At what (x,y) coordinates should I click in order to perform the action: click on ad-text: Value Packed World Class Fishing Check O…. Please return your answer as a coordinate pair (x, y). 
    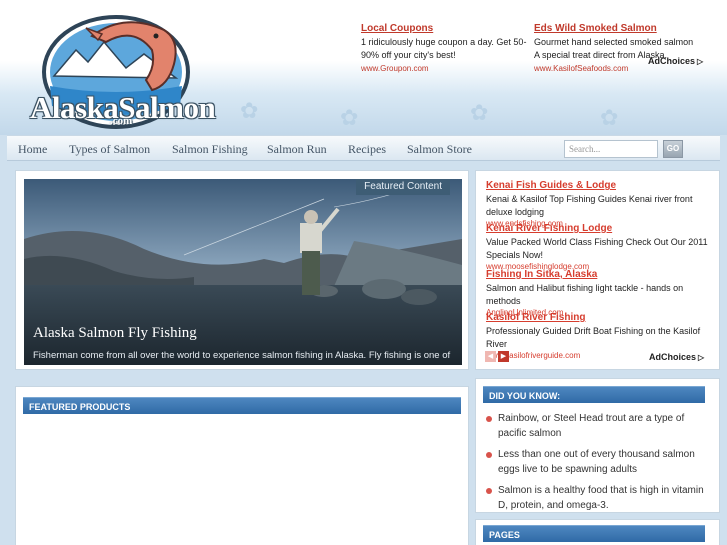
    Looking at the image, I should click on (597, 248).